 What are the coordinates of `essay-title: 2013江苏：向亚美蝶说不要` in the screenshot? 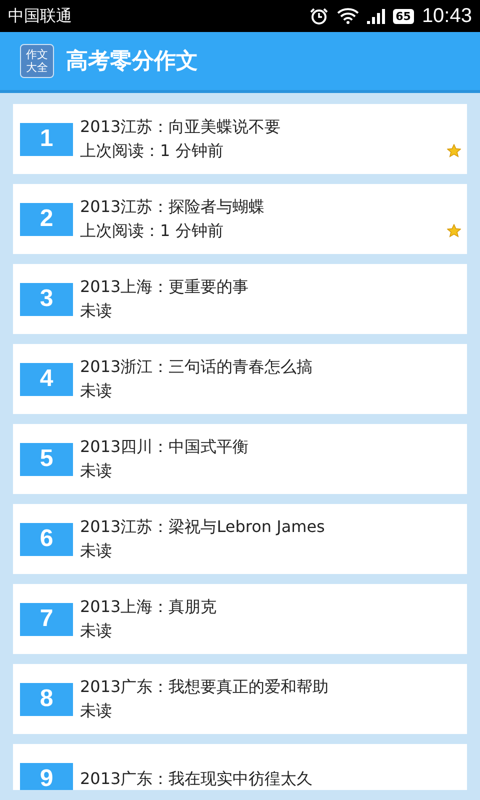 It's located at (180, 127).